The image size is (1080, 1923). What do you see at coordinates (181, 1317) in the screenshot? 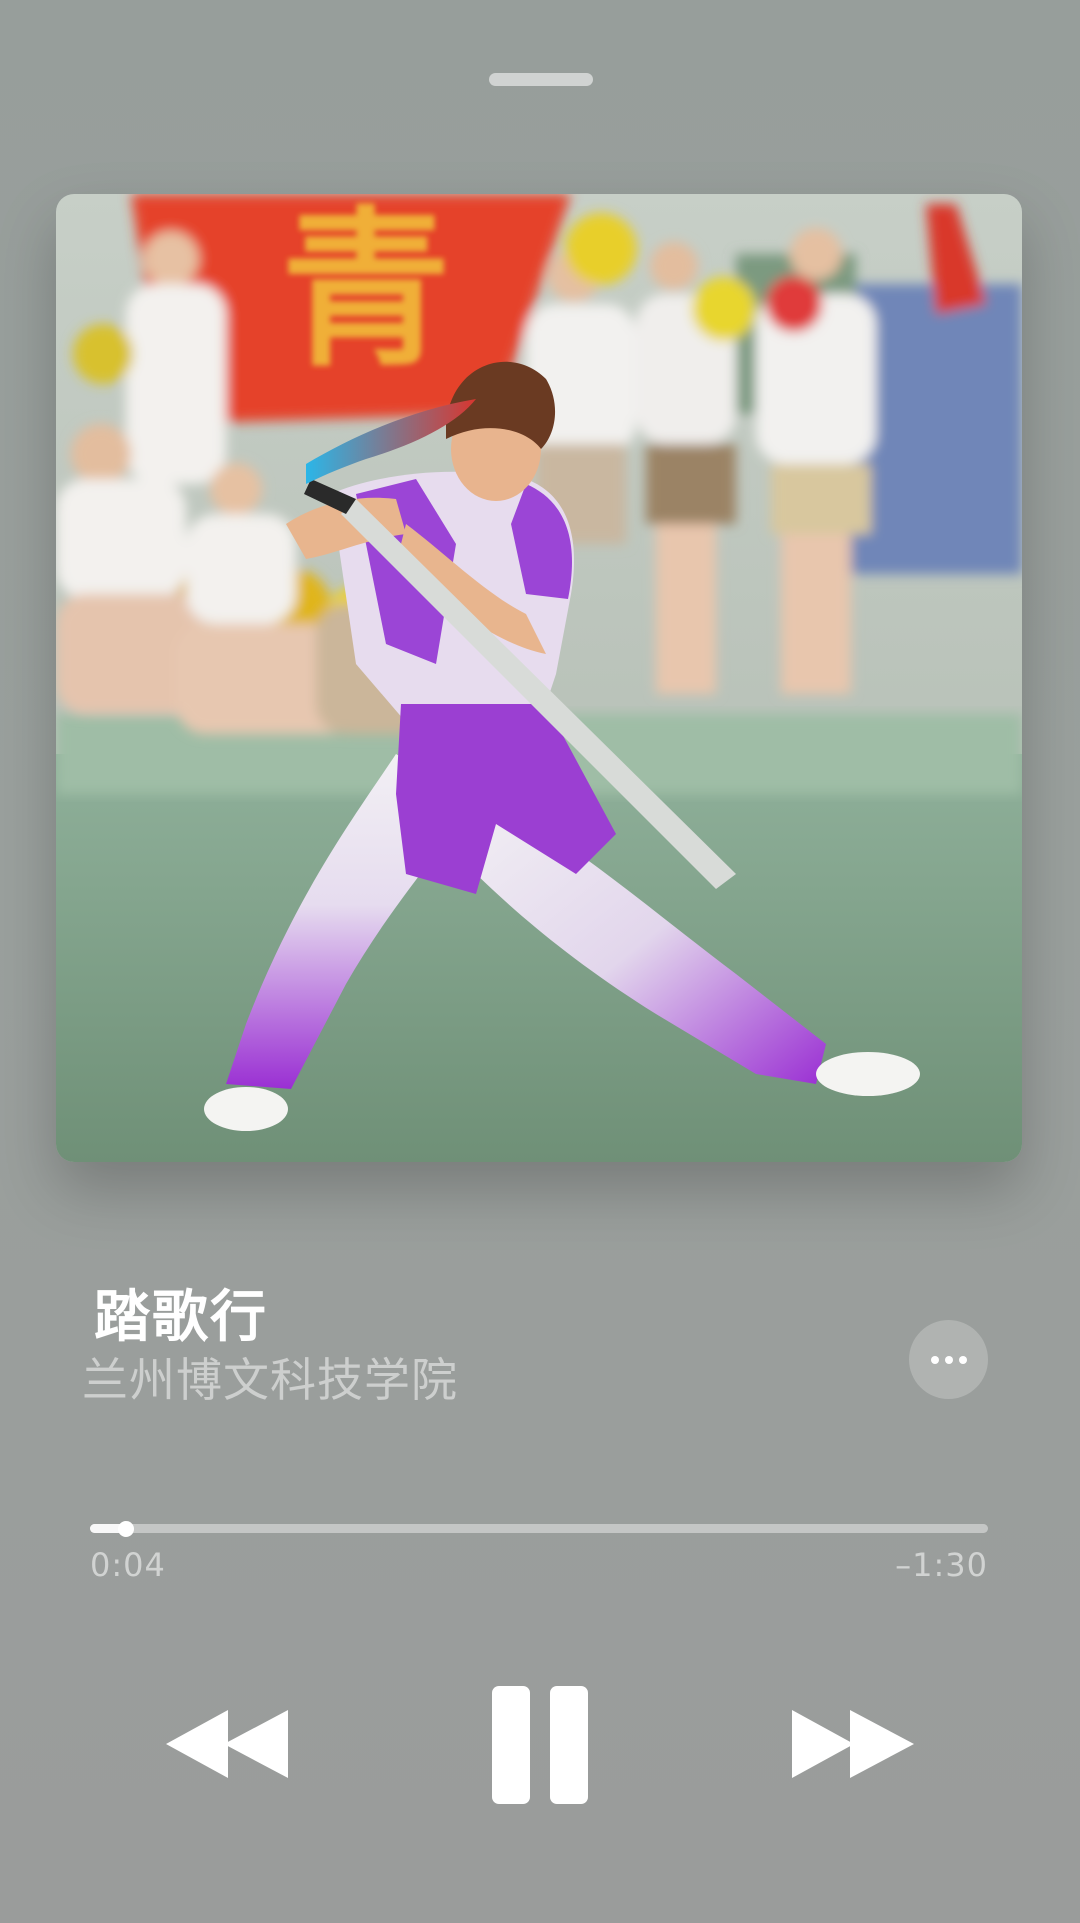
I see `track-title: 踏歌行` at bounding box center [181, 1317].